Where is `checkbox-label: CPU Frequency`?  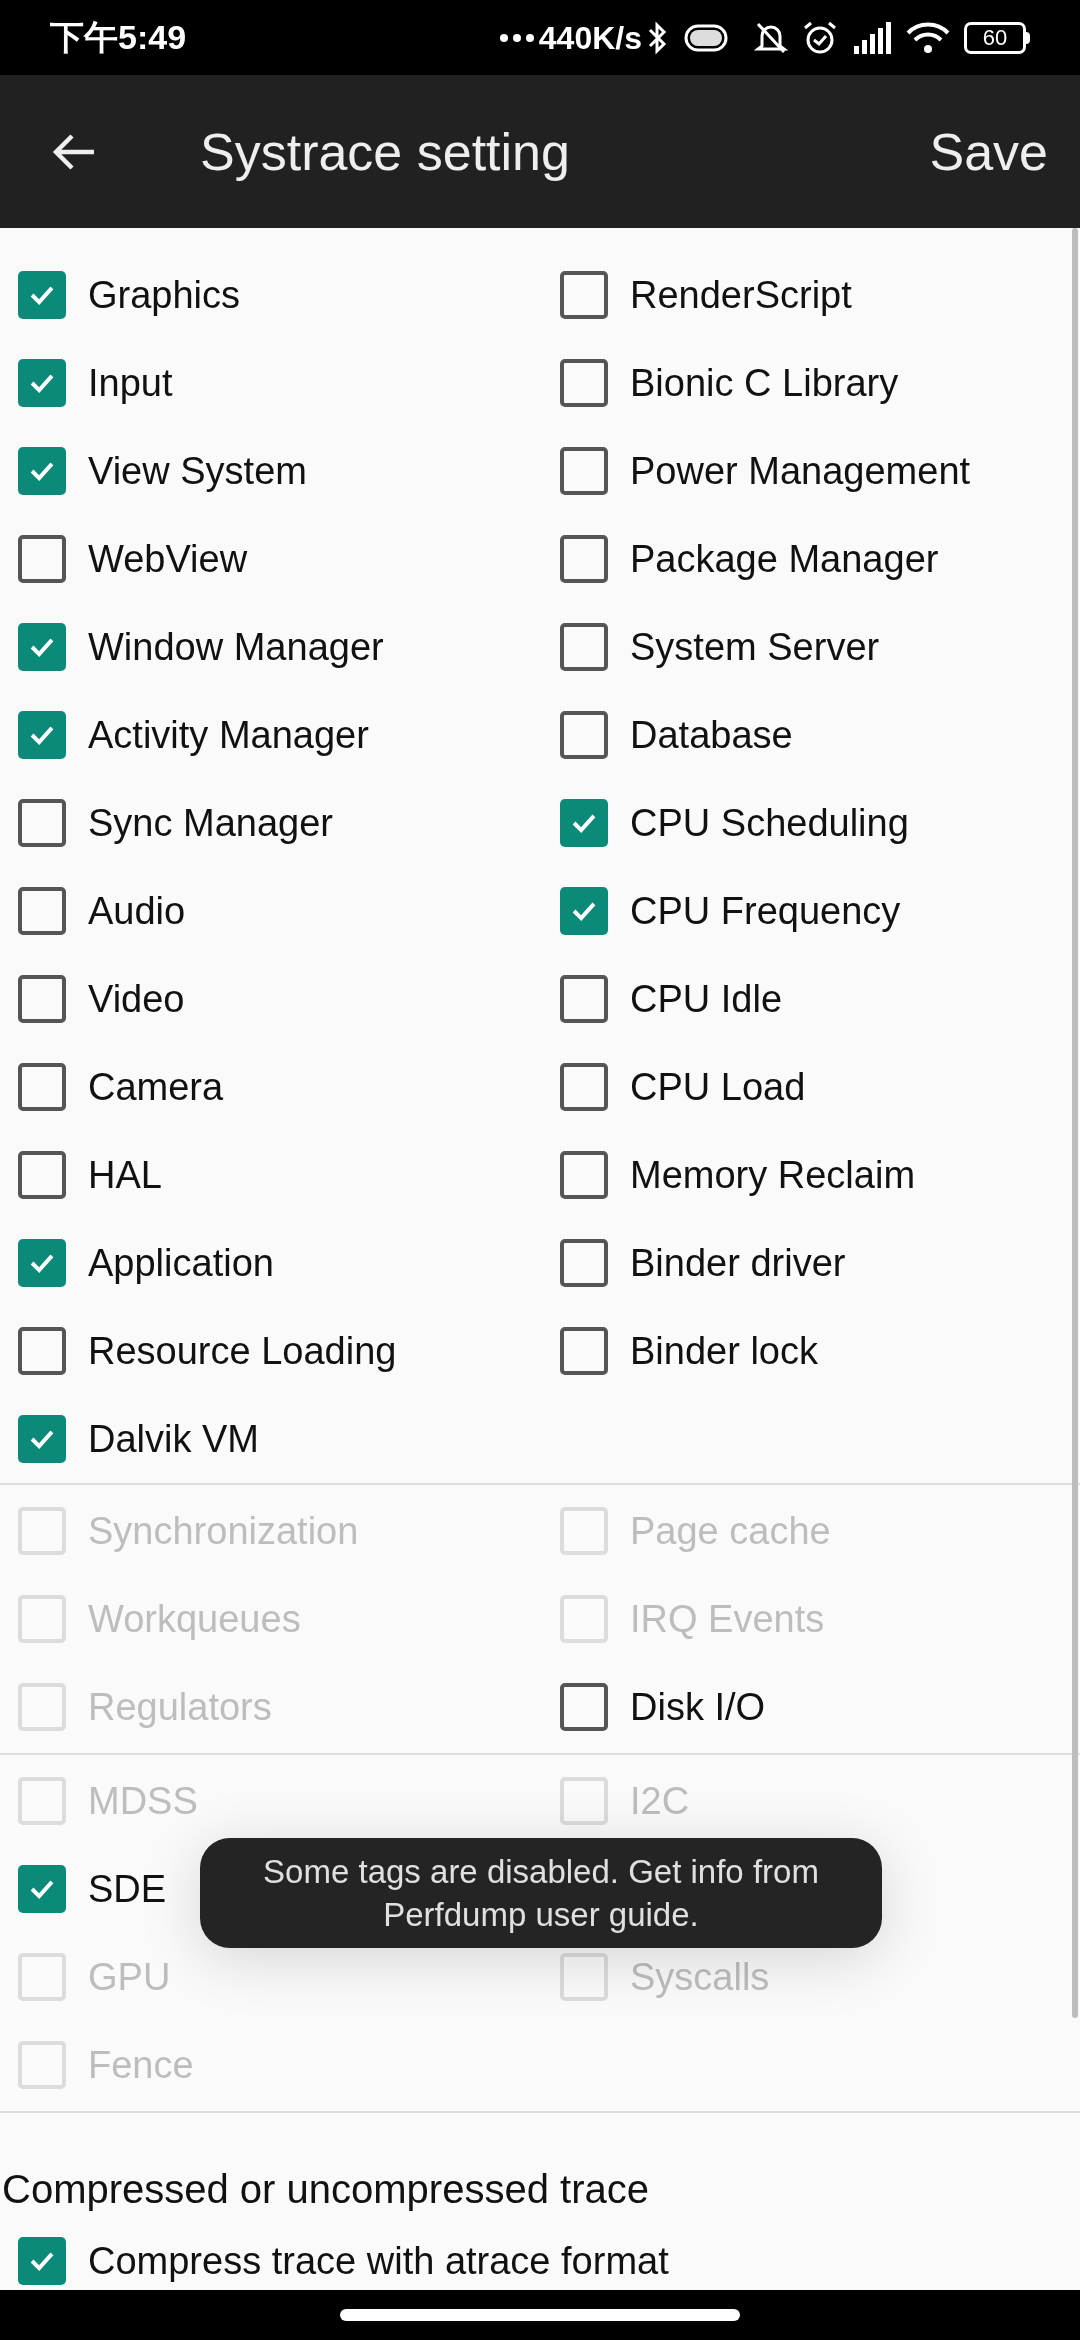
checkbox-label: CPU Frequency is located at coordinates (765, 911).